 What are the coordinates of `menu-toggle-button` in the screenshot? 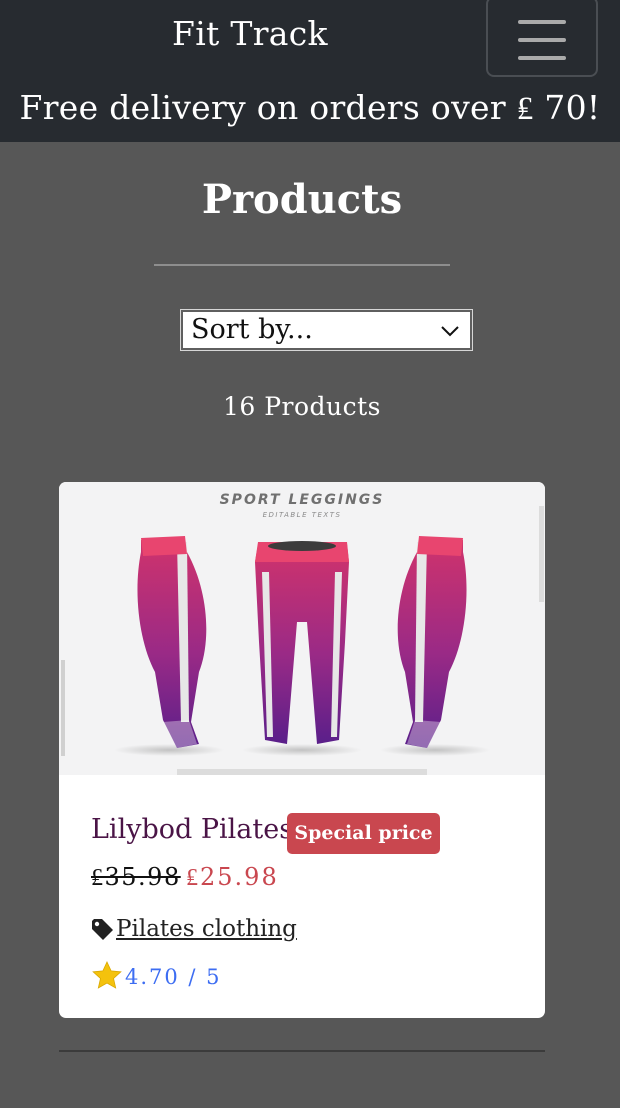 It's located at (542, 38).